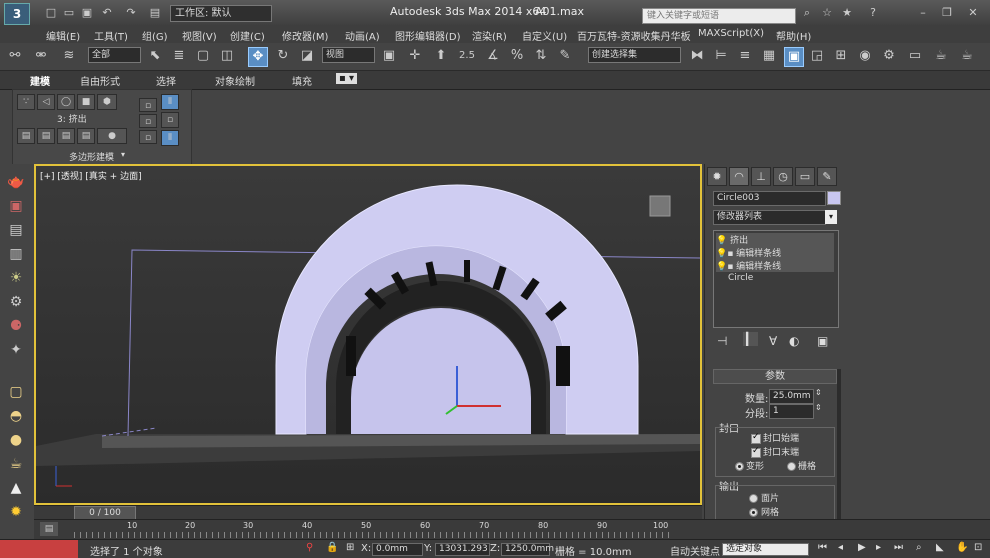  Describe the element at coordinates (775, 376) in the screenshot. I see `parameters-rollout-title: 参数` at that location.